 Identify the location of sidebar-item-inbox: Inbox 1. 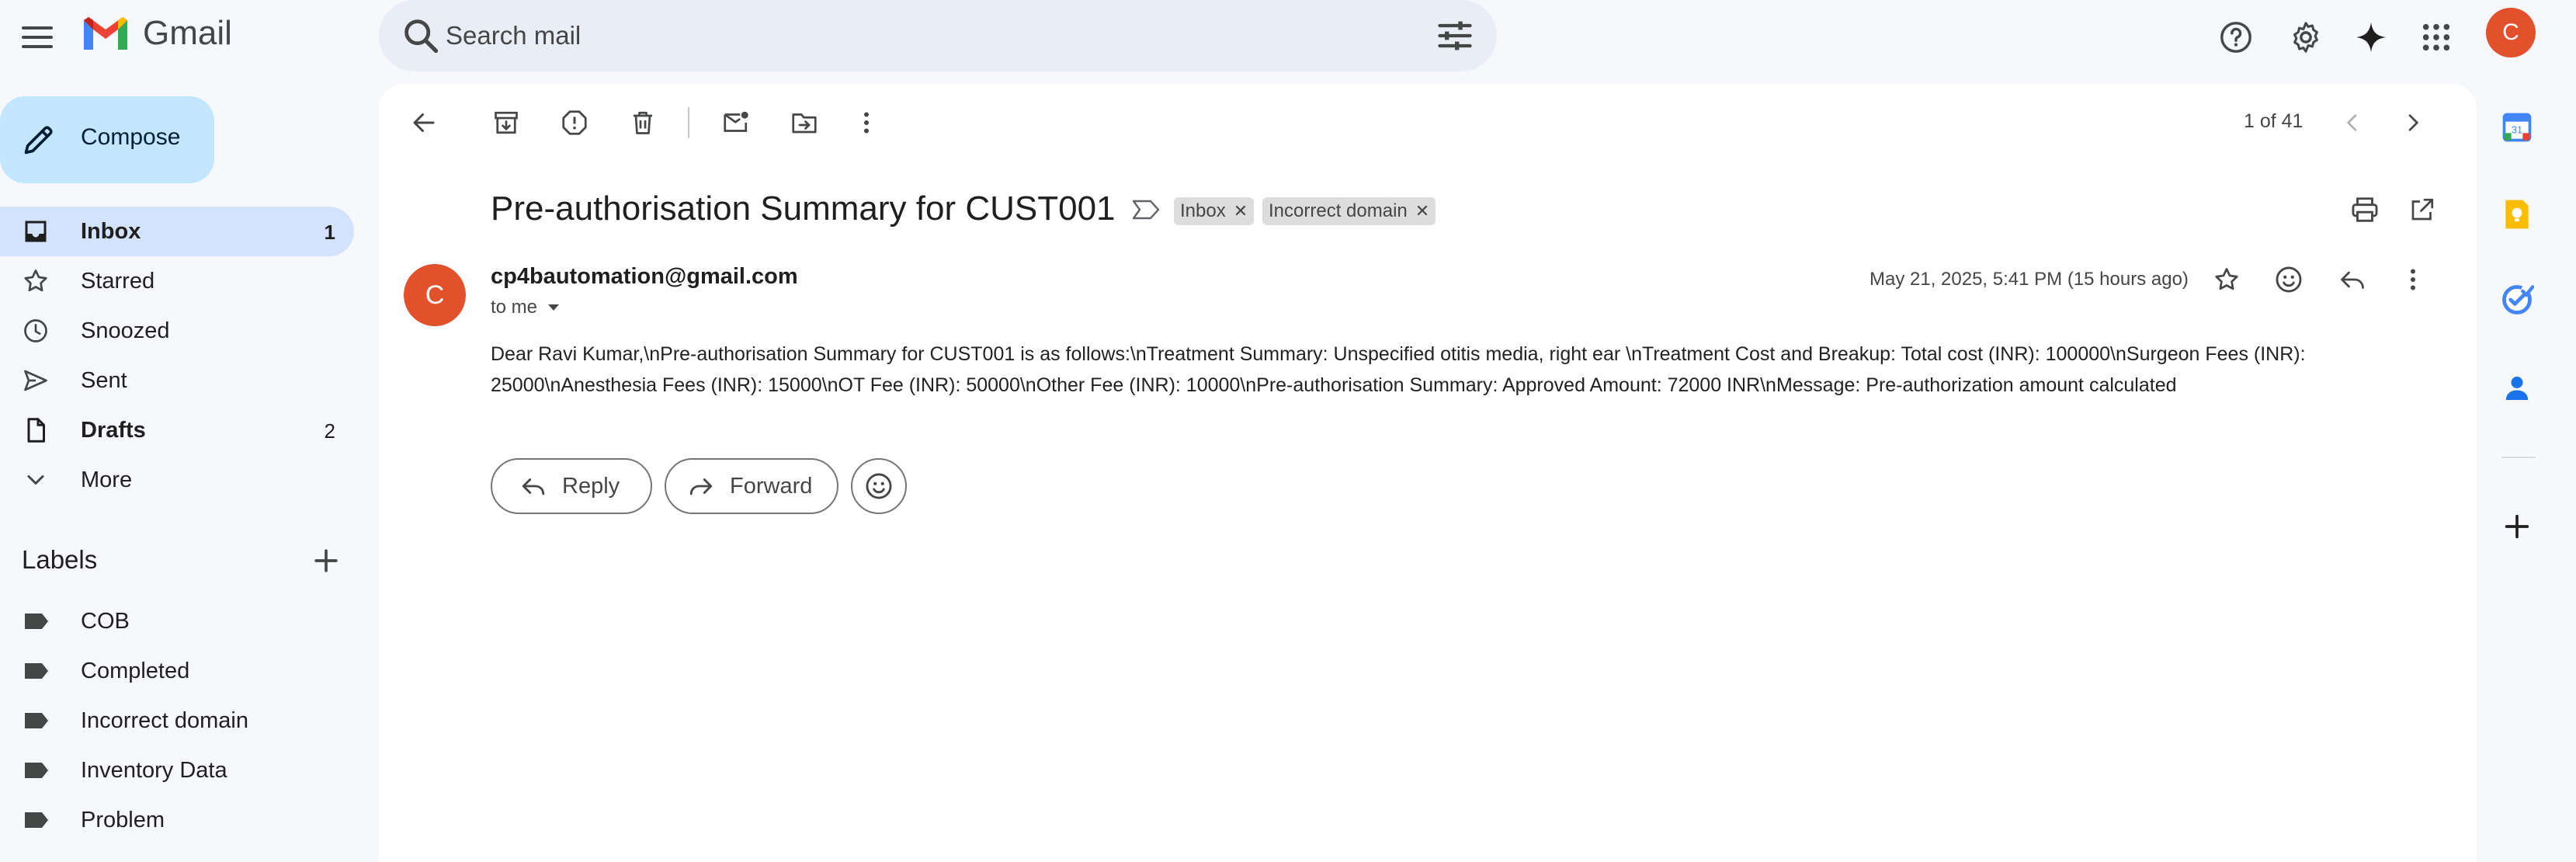
(177, 231).